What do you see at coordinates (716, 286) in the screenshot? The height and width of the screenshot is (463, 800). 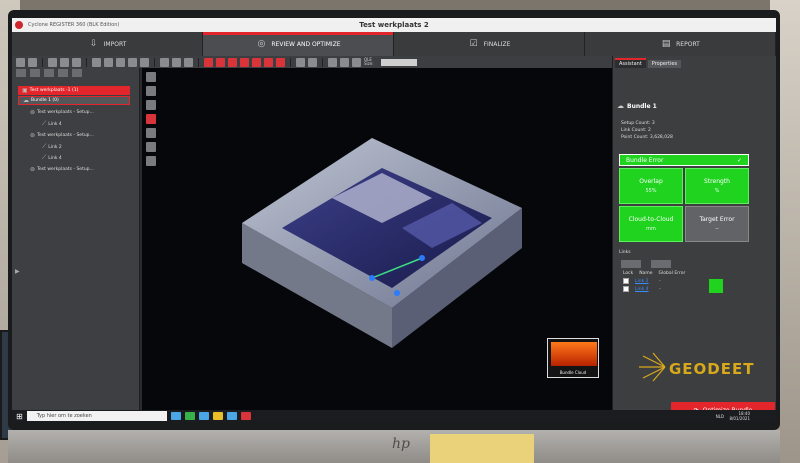 I see `error-status-indicator` at bounding box center [716, 286].